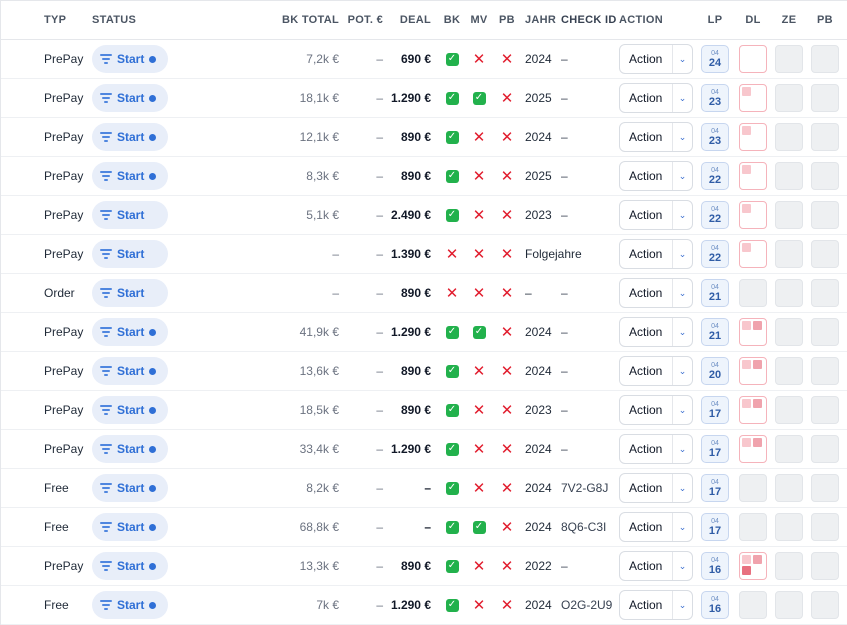 The height and width of the screenshot is (625, 847). What do you see at coordinates (591, 20) in the screenshot?
I see `header-check-id: CHECK ID` at bounding box center [591, 20].